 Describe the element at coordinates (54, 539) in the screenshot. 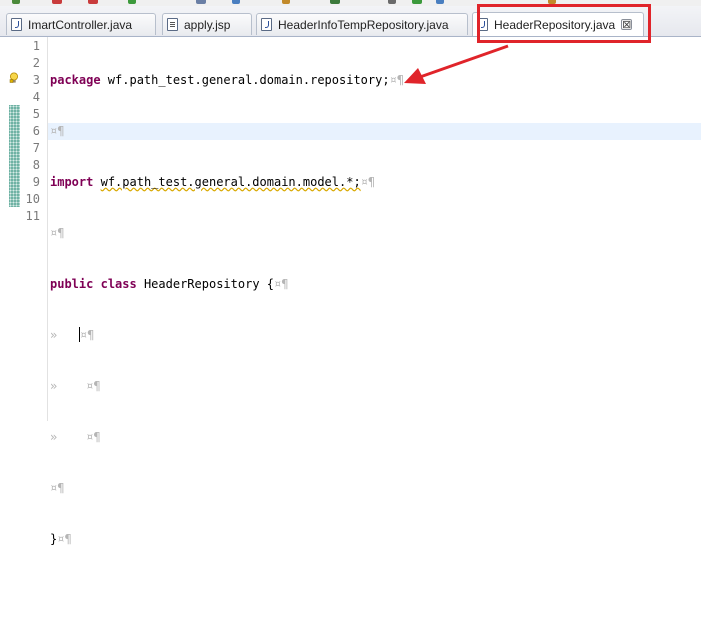

I see `code-text: }` at that location.